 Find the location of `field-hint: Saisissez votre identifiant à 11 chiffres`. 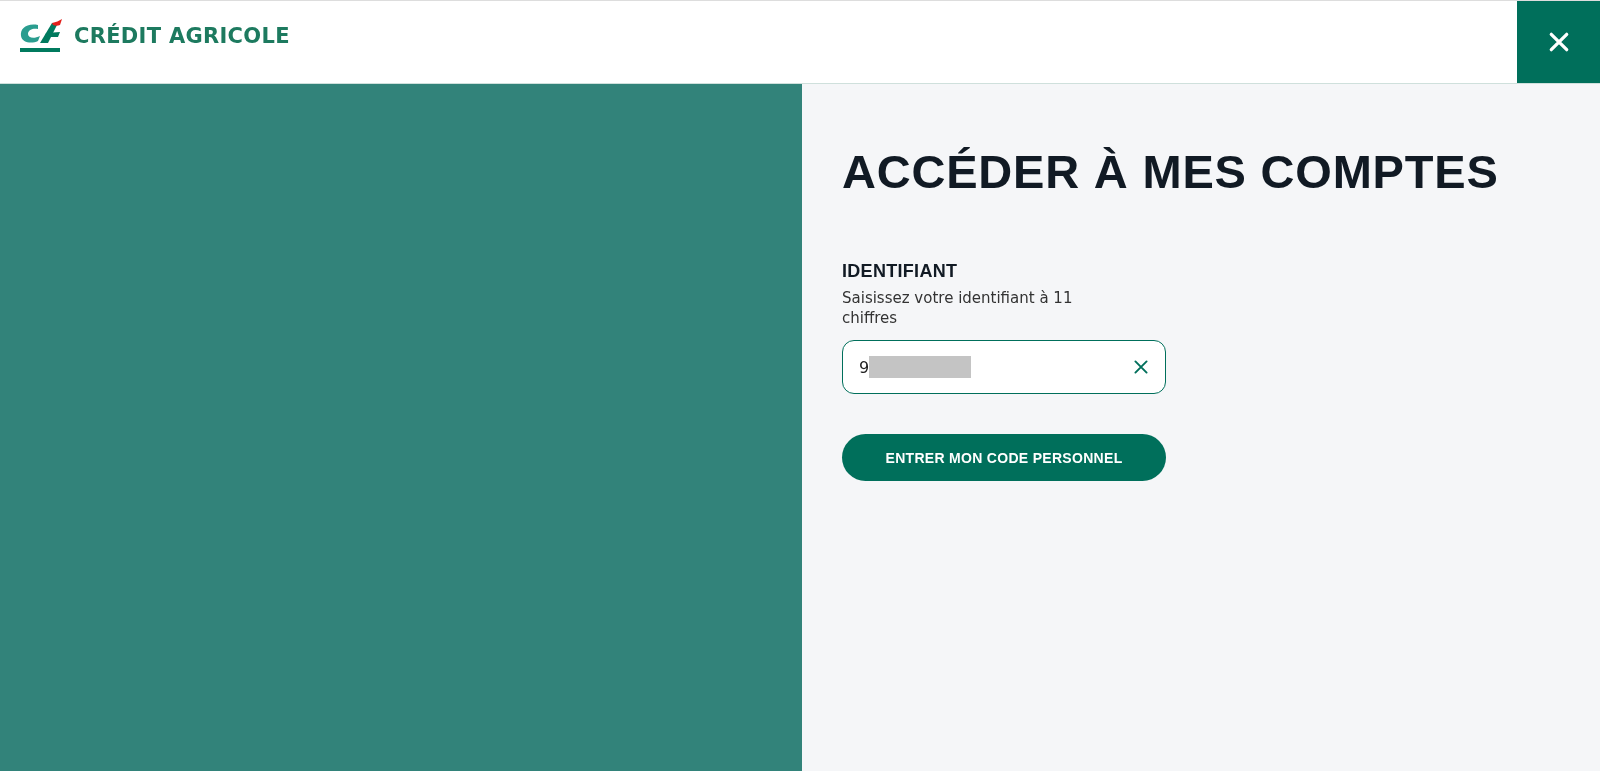

field-hint: Saisissez votre identifiant à 11 chiffres is located at coordinates (958, 308).